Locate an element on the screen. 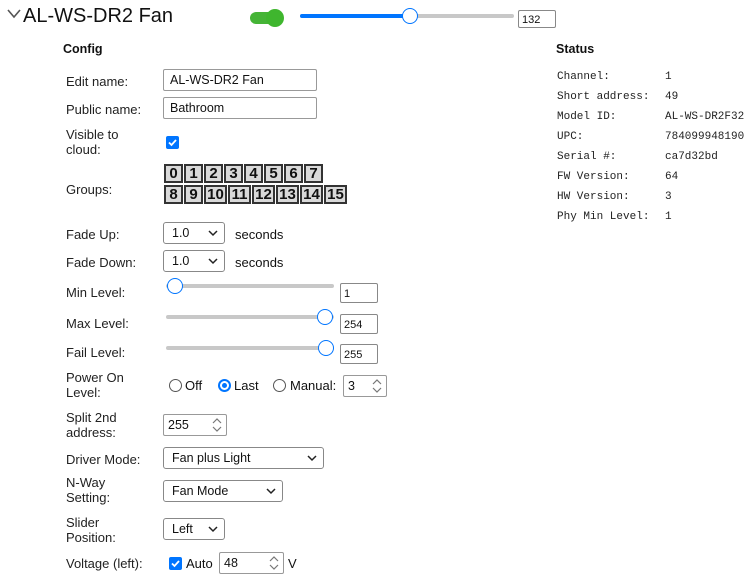 The height and width of the screenshot is (578, 756). split-address-value: 255 is located at coordinates (178, 425).